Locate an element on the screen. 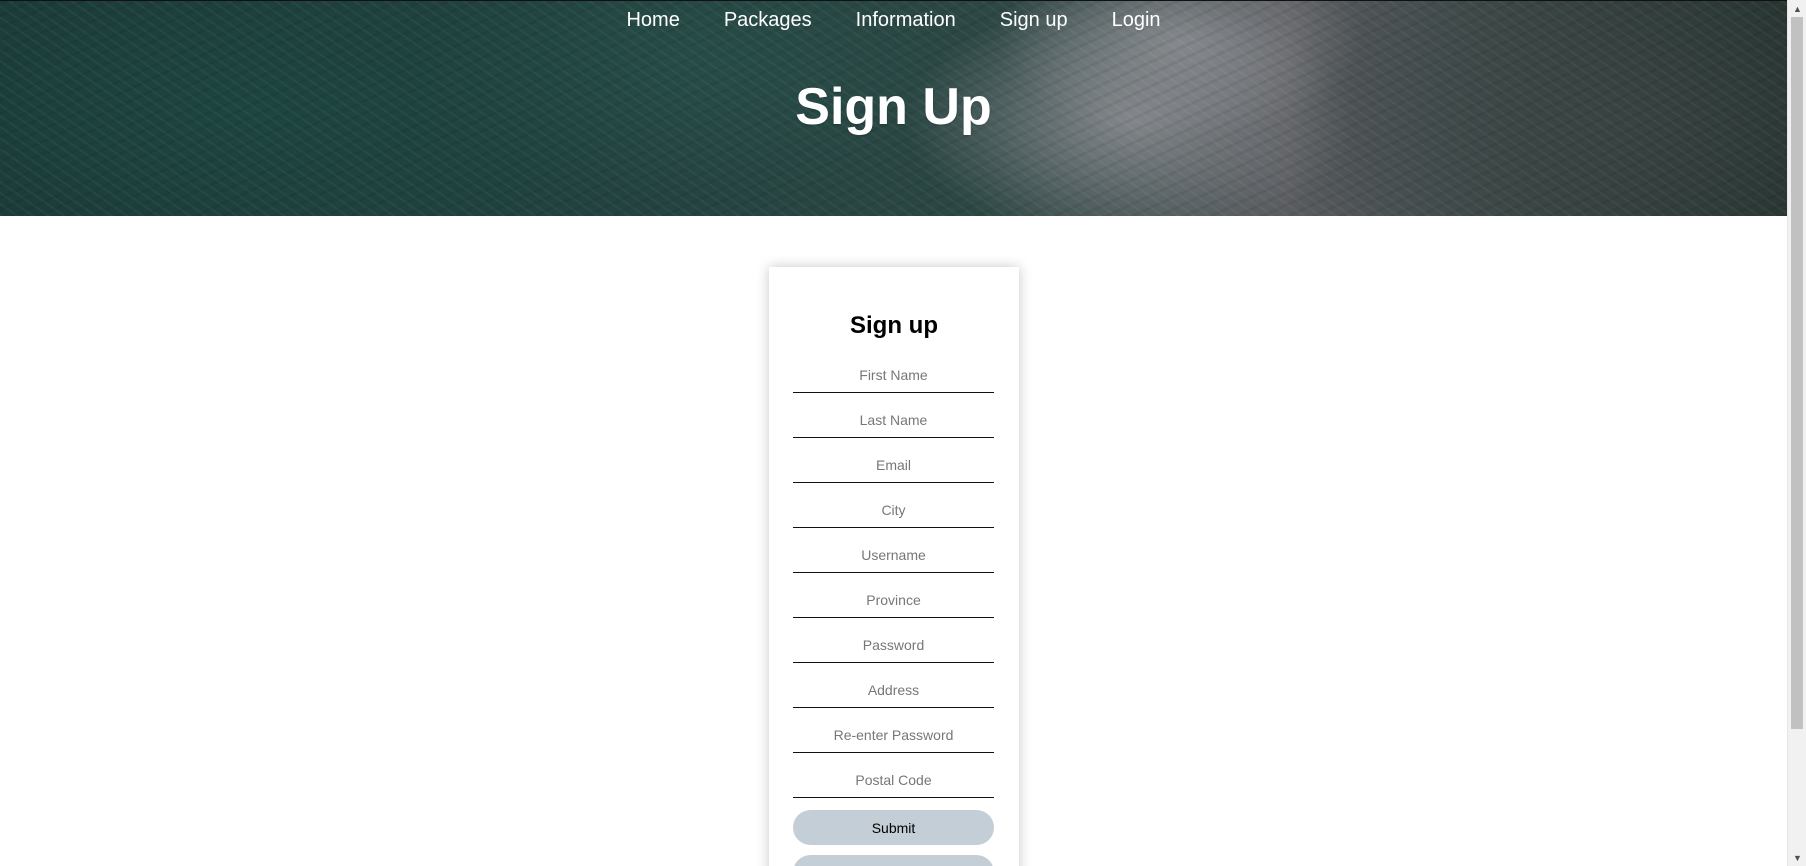 The height and width of the screenshot is (866, 1806). signup-form-card: Sign up Submit is located at coordinates (894, 566).